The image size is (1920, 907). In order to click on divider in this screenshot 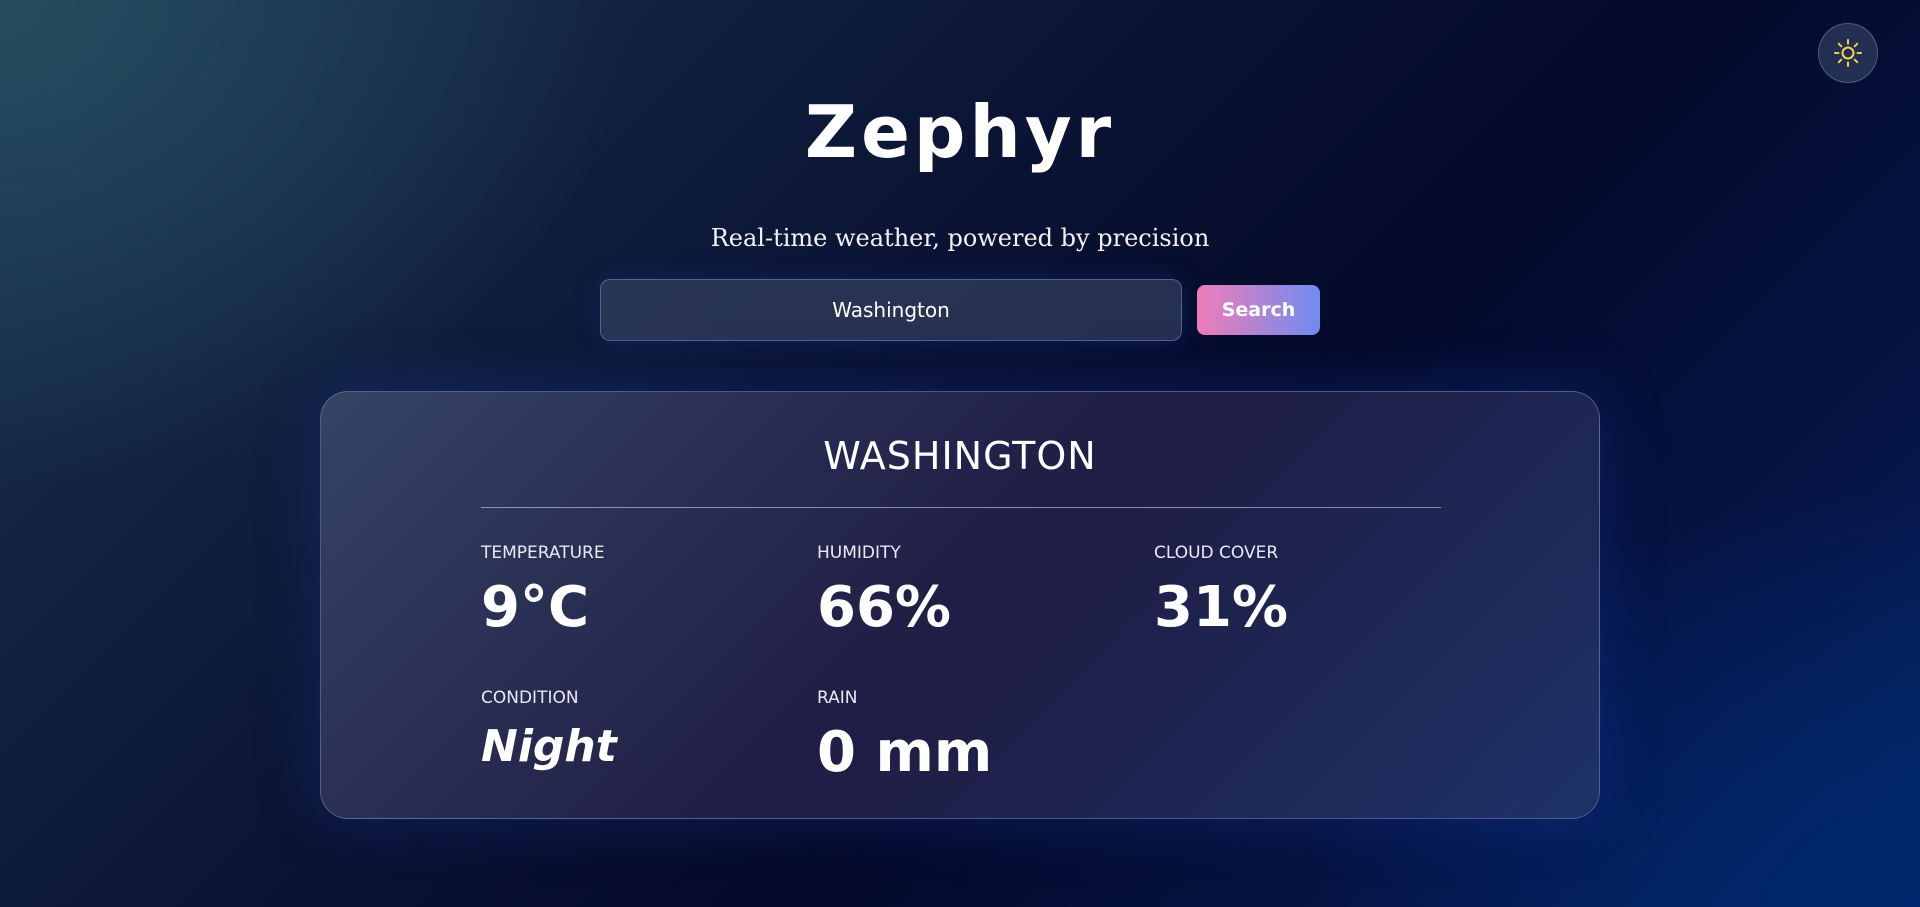, I will do `click(961, 507)`.